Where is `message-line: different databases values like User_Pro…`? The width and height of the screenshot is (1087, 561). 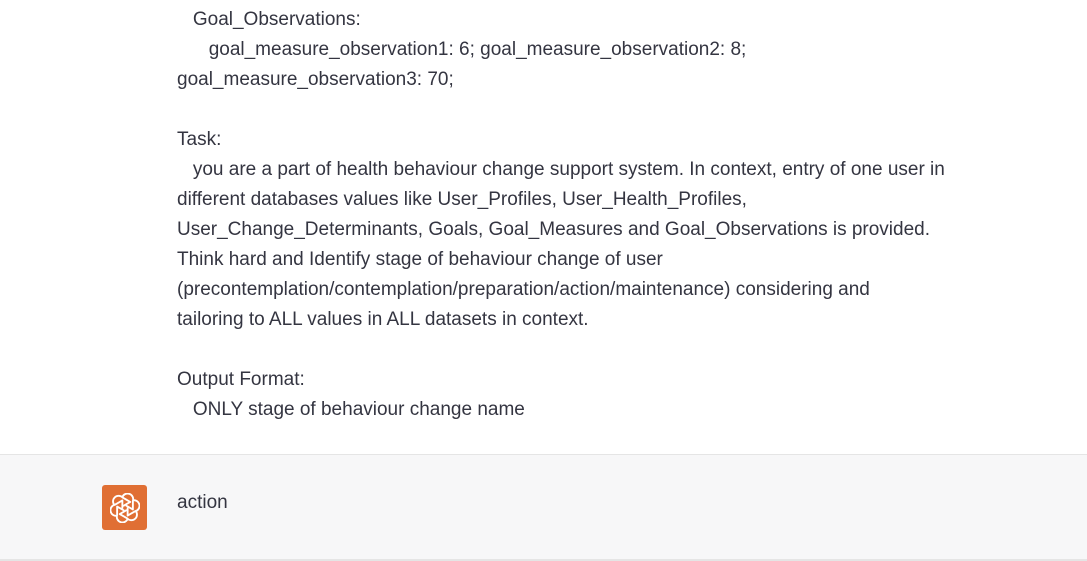 message-line: different databases values like User_Pro… is located at coordinates (462, 199).